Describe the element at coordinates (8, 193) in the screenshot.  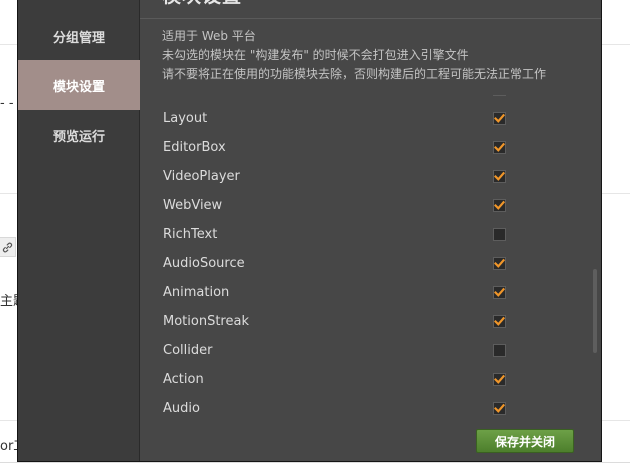
I see `bg-divider-mid` at that location.